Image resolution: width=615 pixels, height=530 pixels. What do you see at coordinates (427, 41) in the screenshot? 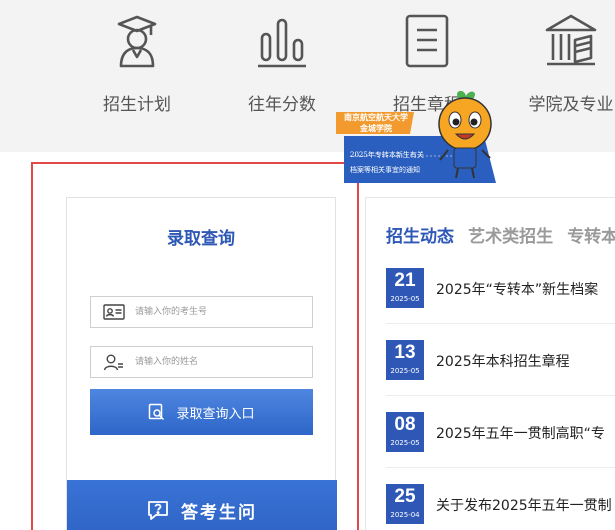
I see `document-icon` at bounding box center [427, 41].